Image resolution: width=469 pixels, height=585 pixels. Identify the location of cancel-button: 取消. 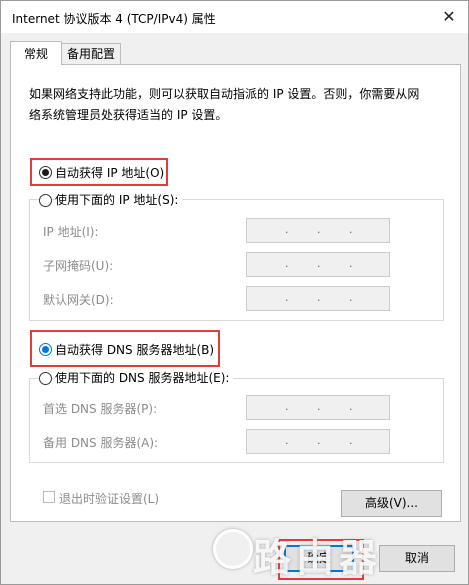
(417, 558).